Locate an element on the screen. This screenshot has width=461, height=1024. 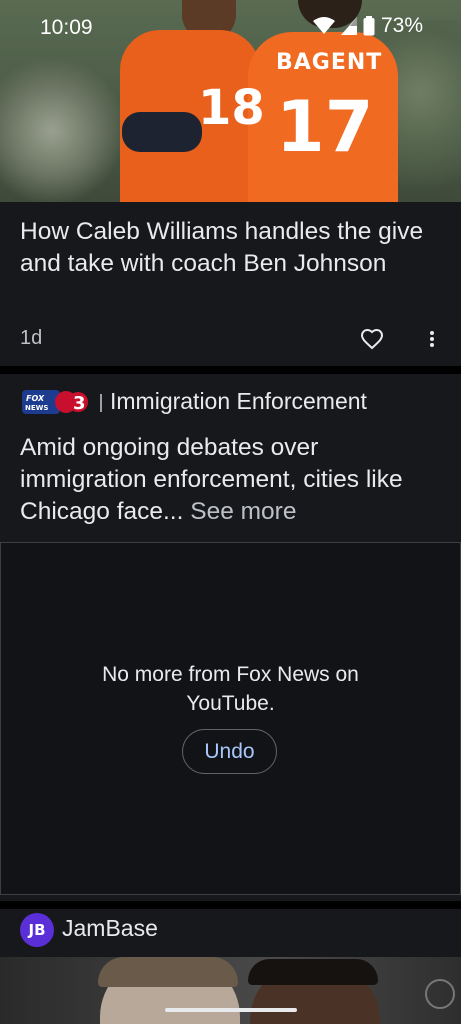
battery-icon is located at coordinates (369, 26).